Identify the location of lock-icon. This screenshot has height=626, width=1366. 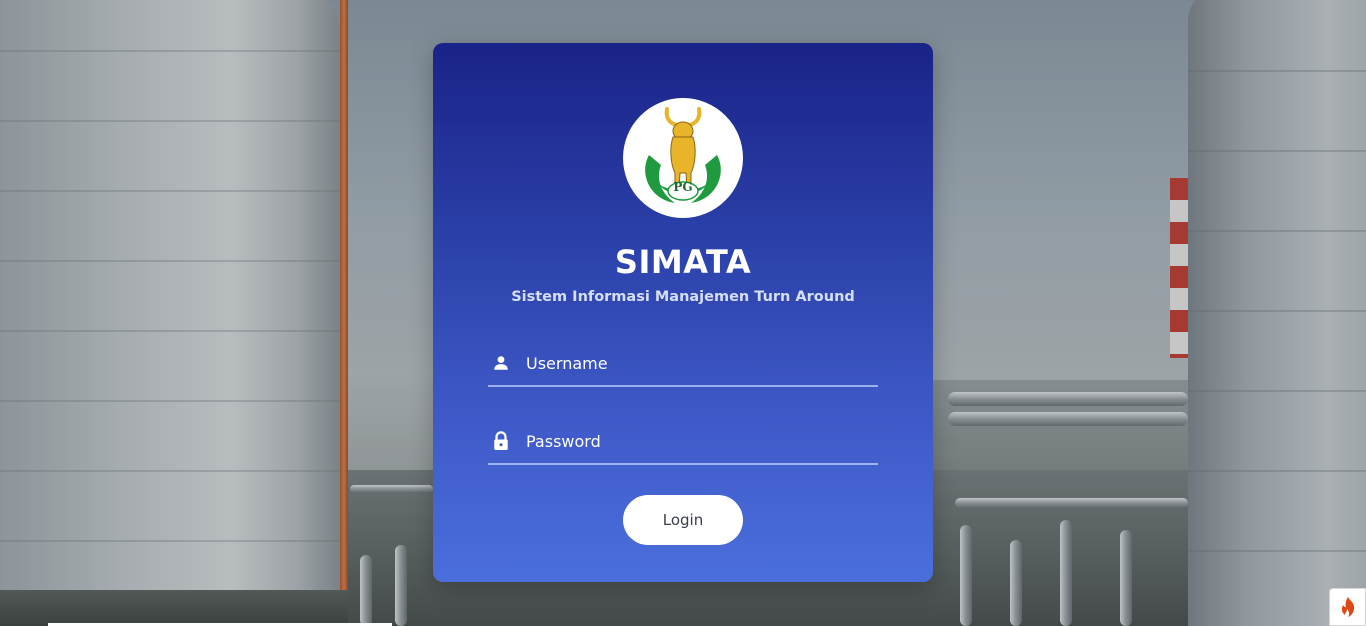
(501, 441).